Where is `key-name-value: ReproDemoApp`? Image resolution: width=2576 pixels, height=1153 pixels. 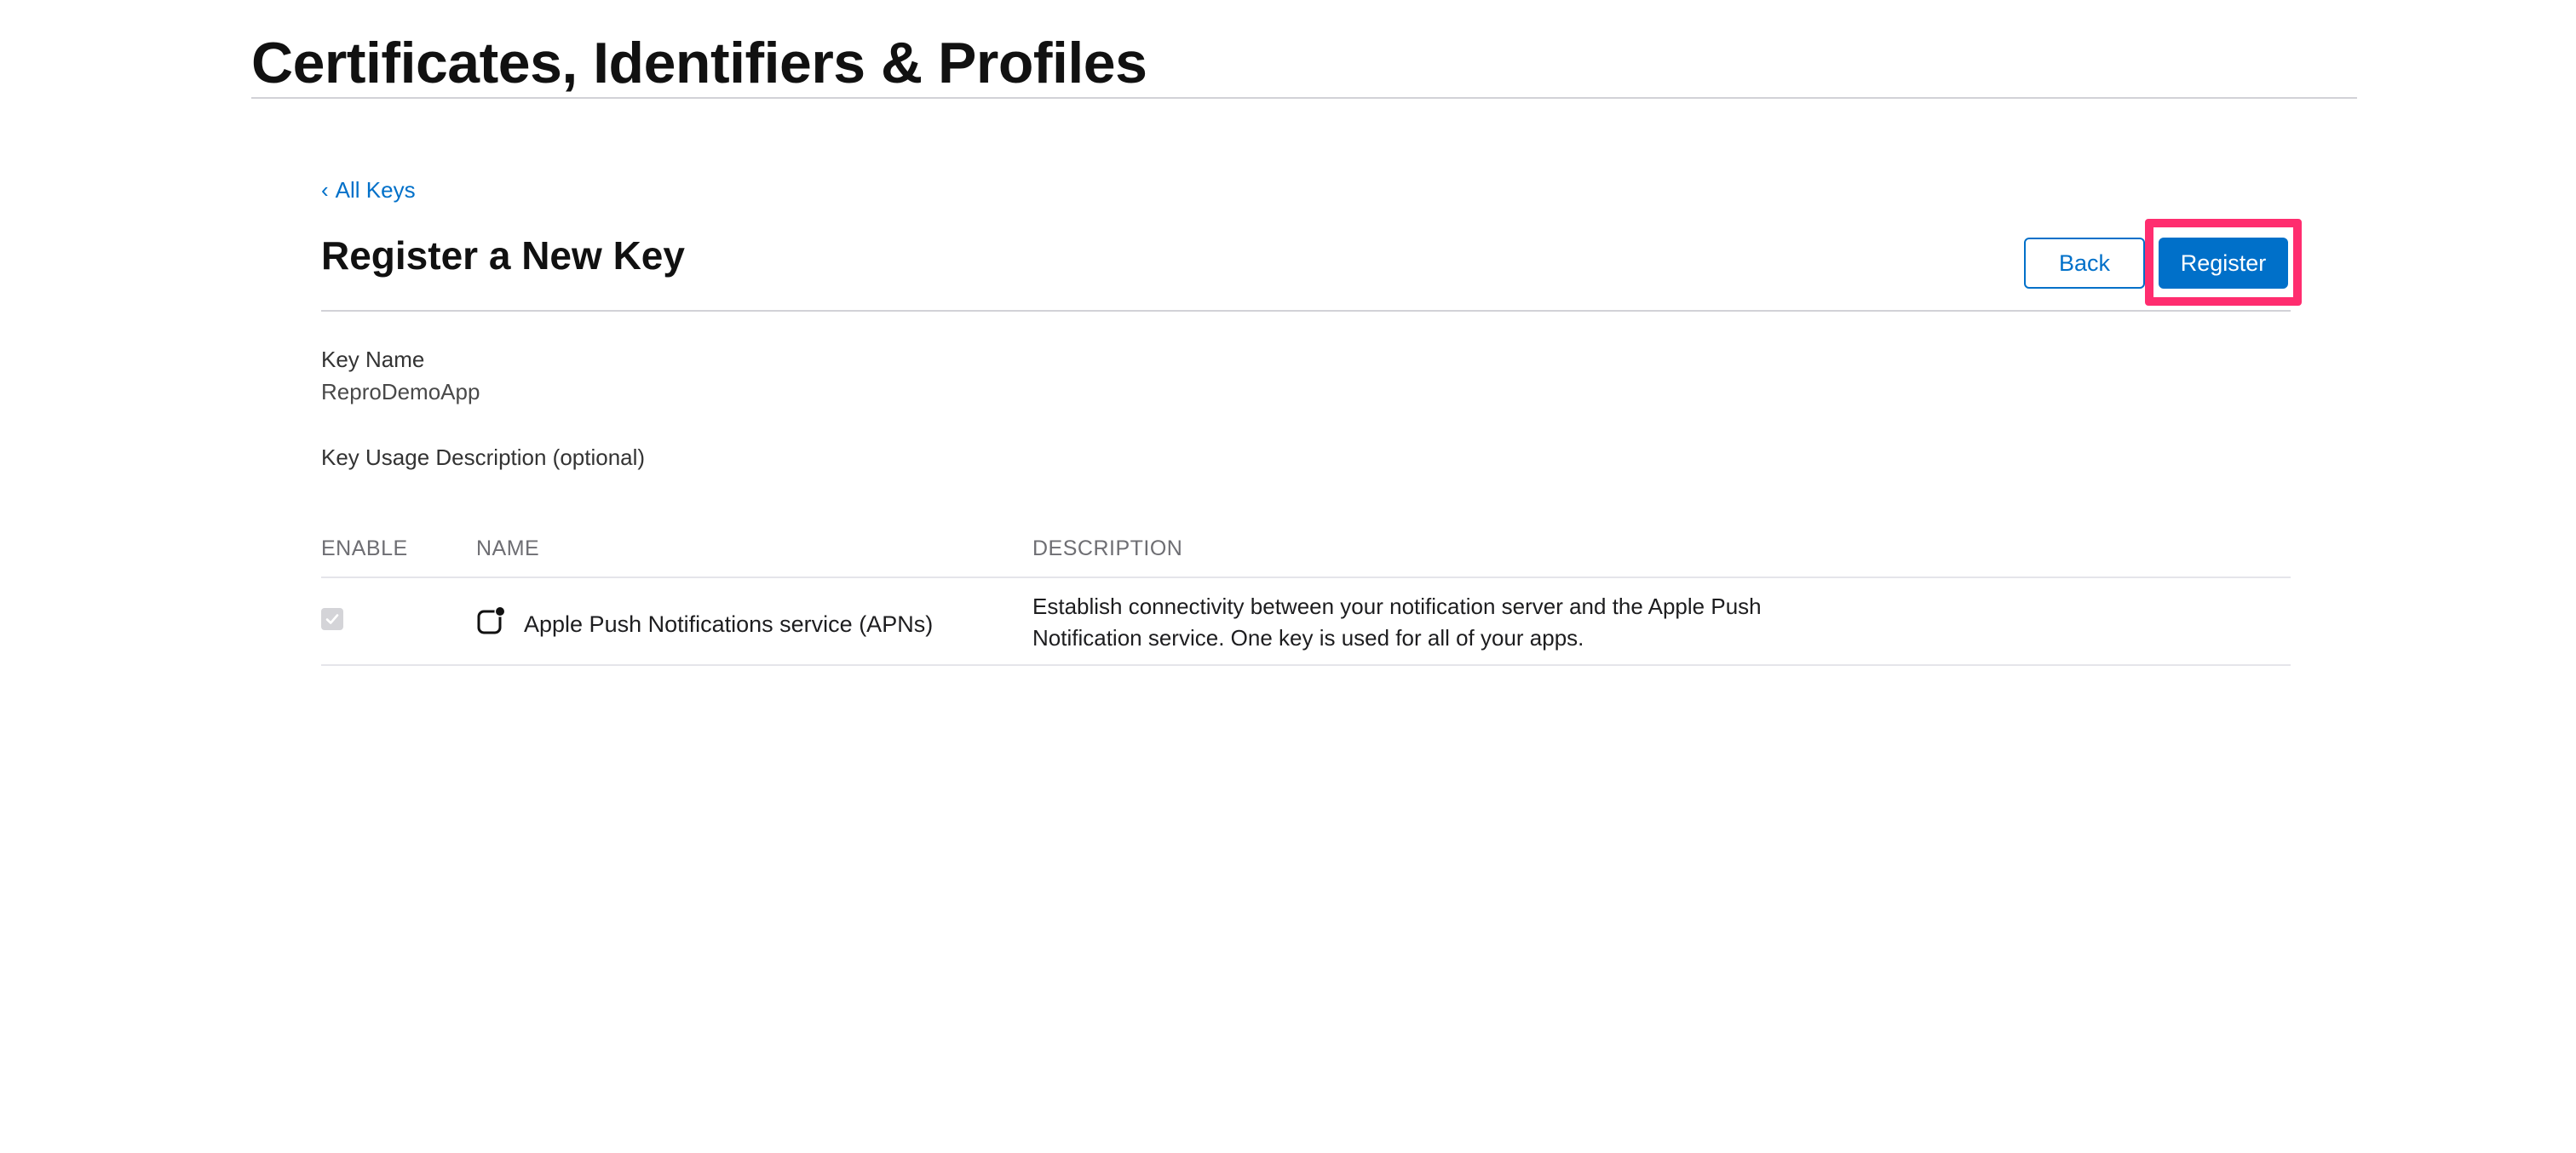
key-name-value: ReproDemoApp is located at coordinates (400, 392).